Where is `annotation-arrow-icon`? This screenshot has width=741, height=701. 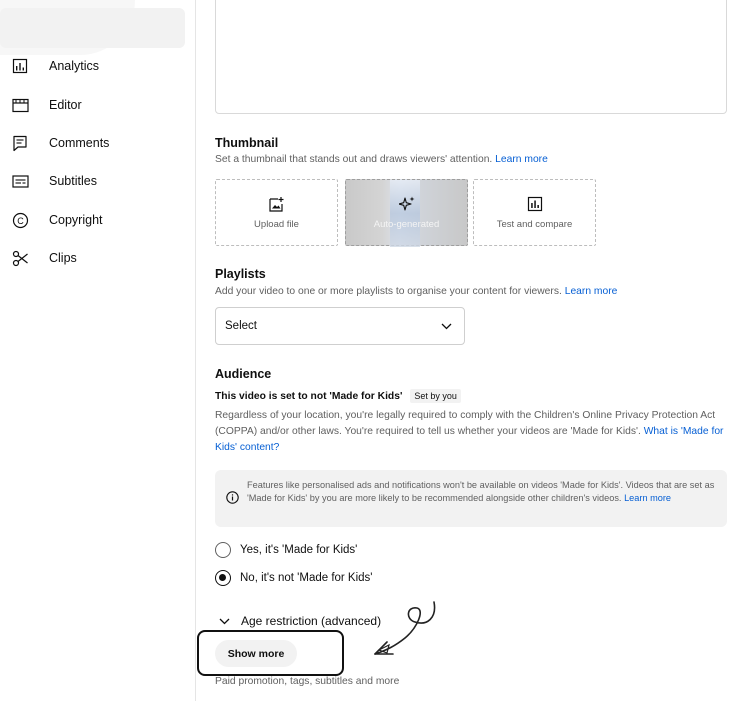 annotation-arrow-icon is located at coordinates (405, 628).